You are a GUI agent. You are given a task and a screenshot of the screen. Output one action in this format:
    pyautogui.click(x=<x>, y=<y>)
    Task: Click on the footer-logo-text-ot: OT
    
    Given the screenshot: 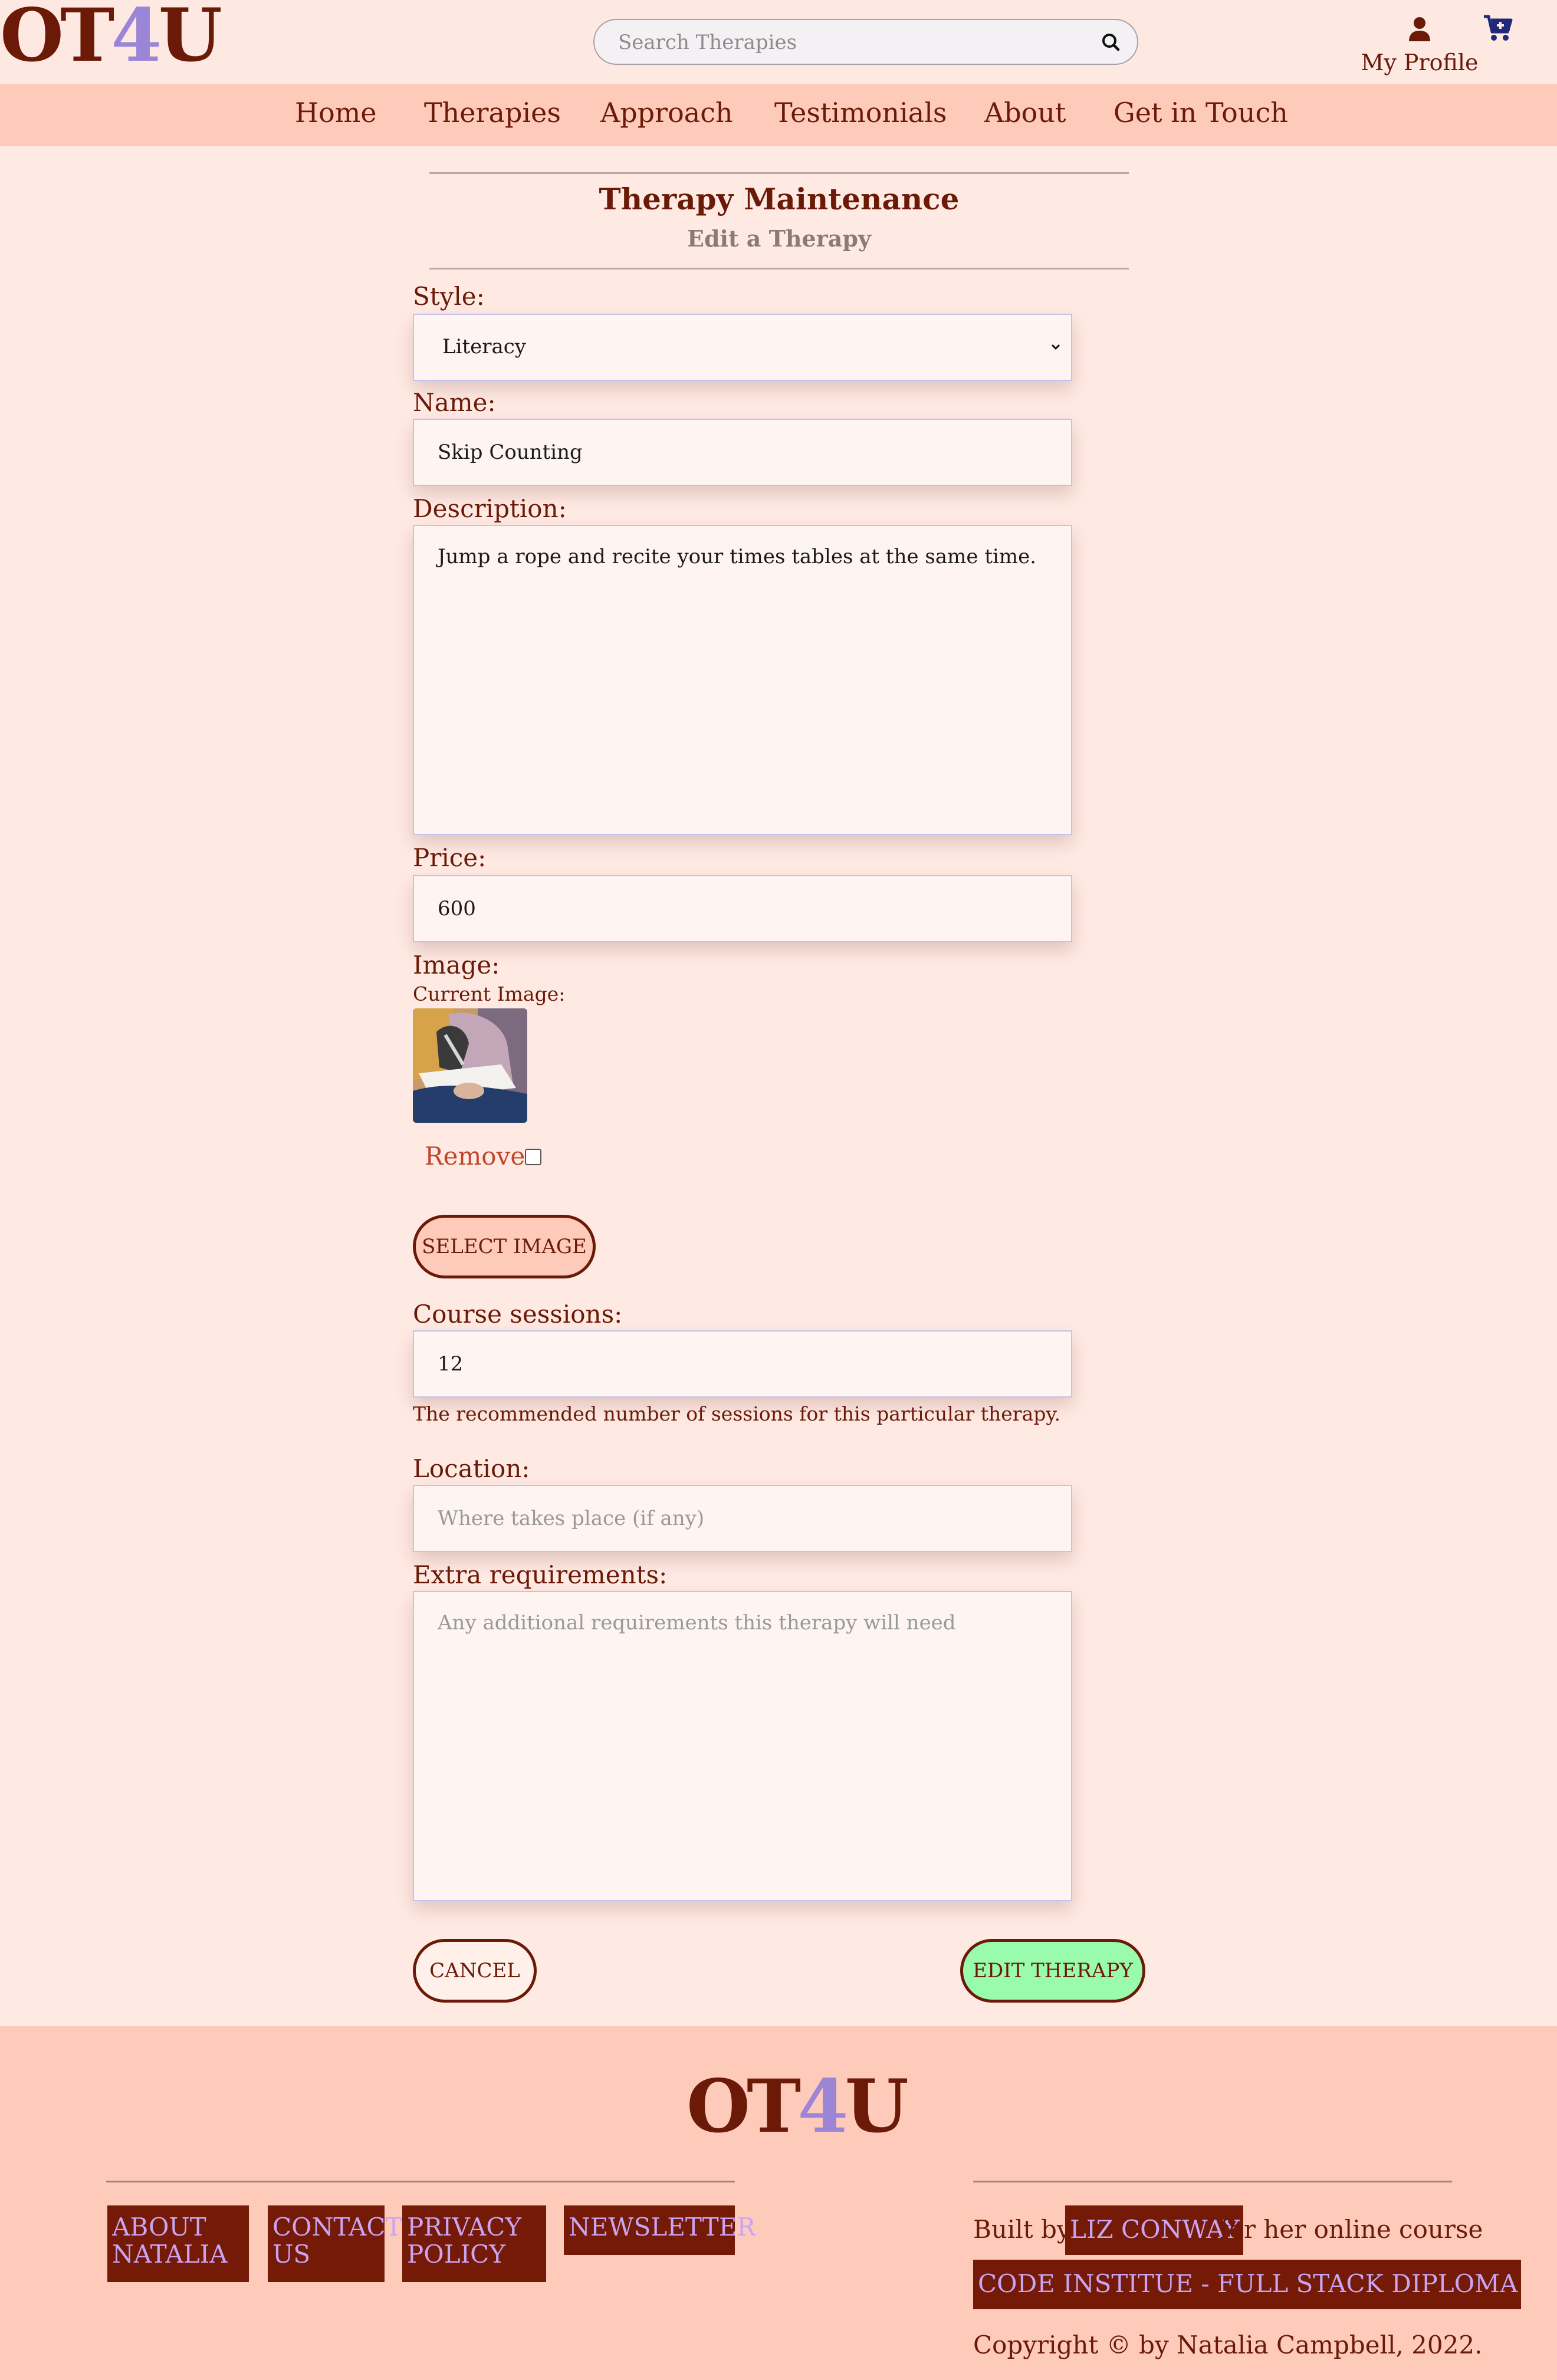 What is the action you would take?
    pyautogui.click(x=743, y=2106)
    